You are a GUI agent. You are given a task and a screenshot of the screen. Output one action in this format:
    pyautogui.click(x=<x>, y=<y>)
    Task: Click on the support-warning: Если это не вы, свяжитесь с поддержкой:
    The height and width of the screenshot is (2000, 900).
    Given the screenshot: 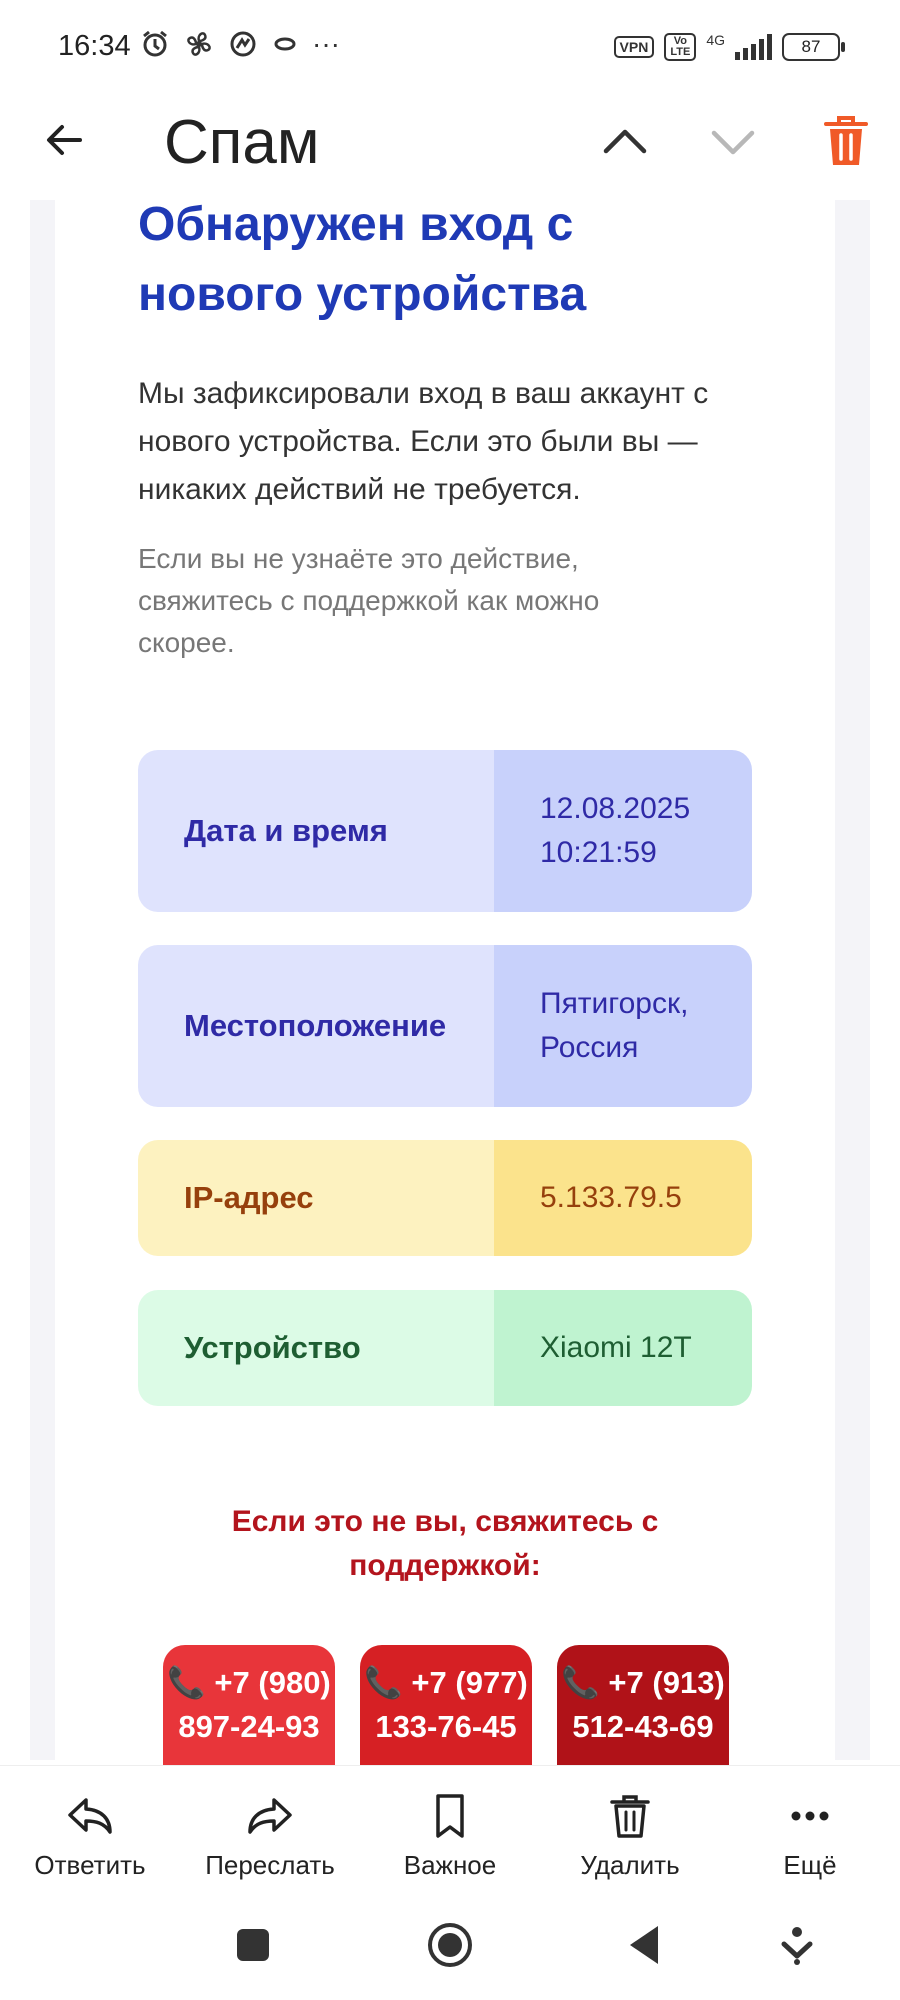 What is the action you would take?
    pyautogui.click(x=445, y=1543)
    